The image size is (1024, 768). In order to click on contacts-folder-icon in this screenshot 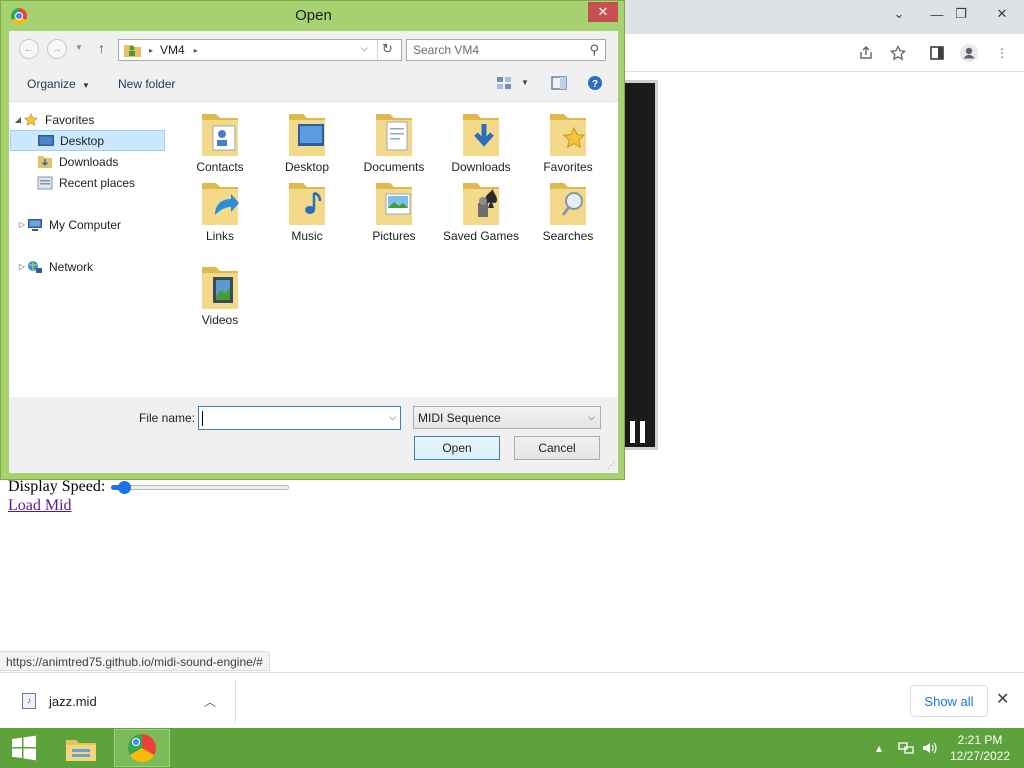, I will do `click(220, 135)`.